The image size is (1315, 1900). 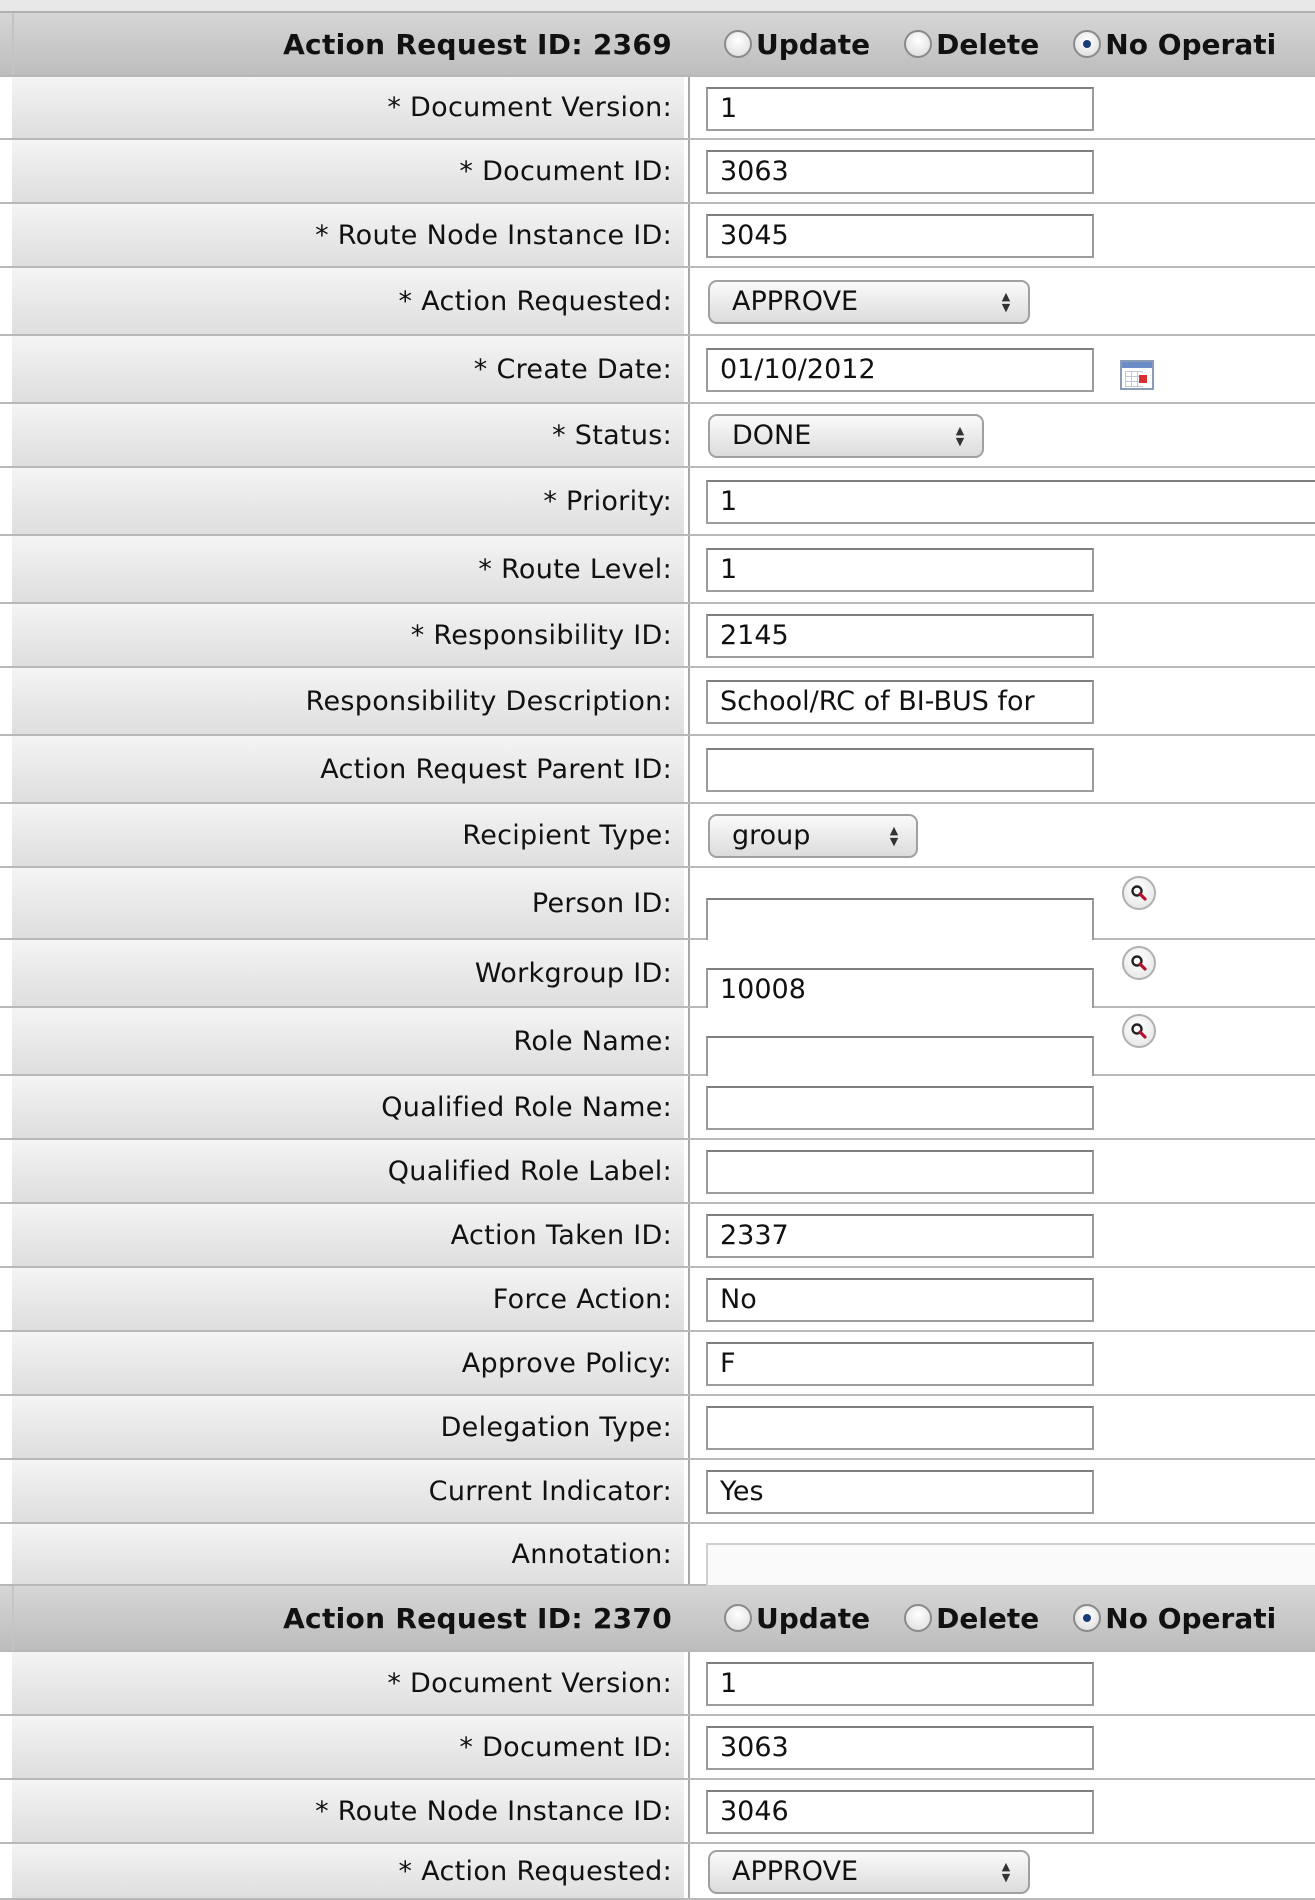 I want to click on delegation-type-input, so click(x=900, y=1428).